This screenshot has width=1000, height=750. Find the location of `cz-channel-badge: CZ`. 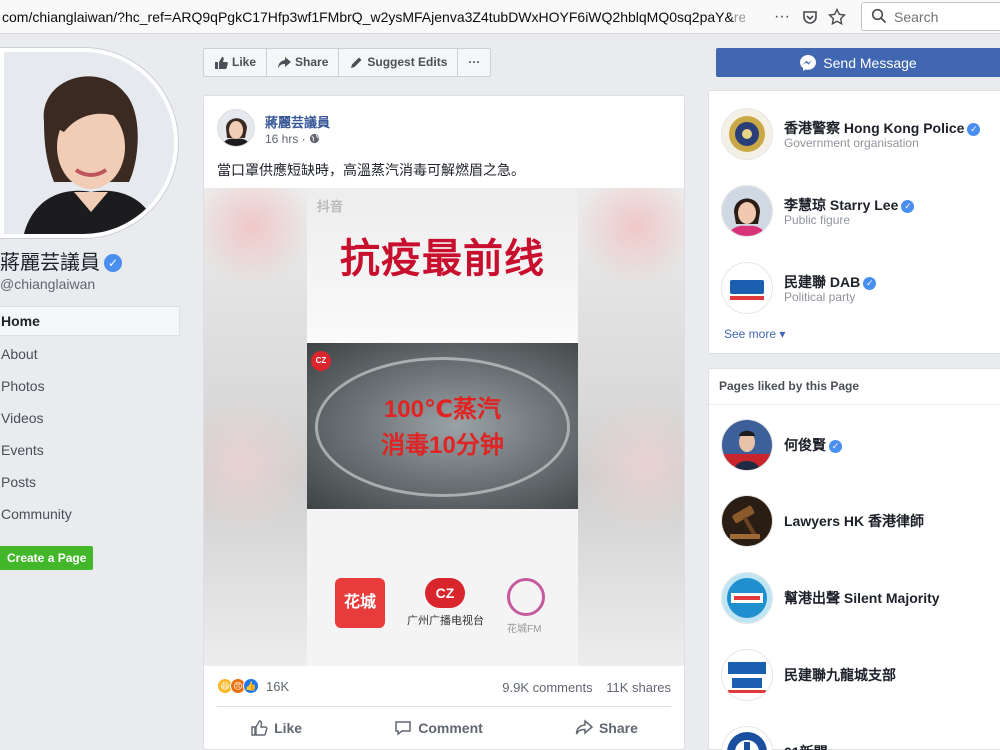

cz-channel-badge: CZ is located at coordinates (321, 361).